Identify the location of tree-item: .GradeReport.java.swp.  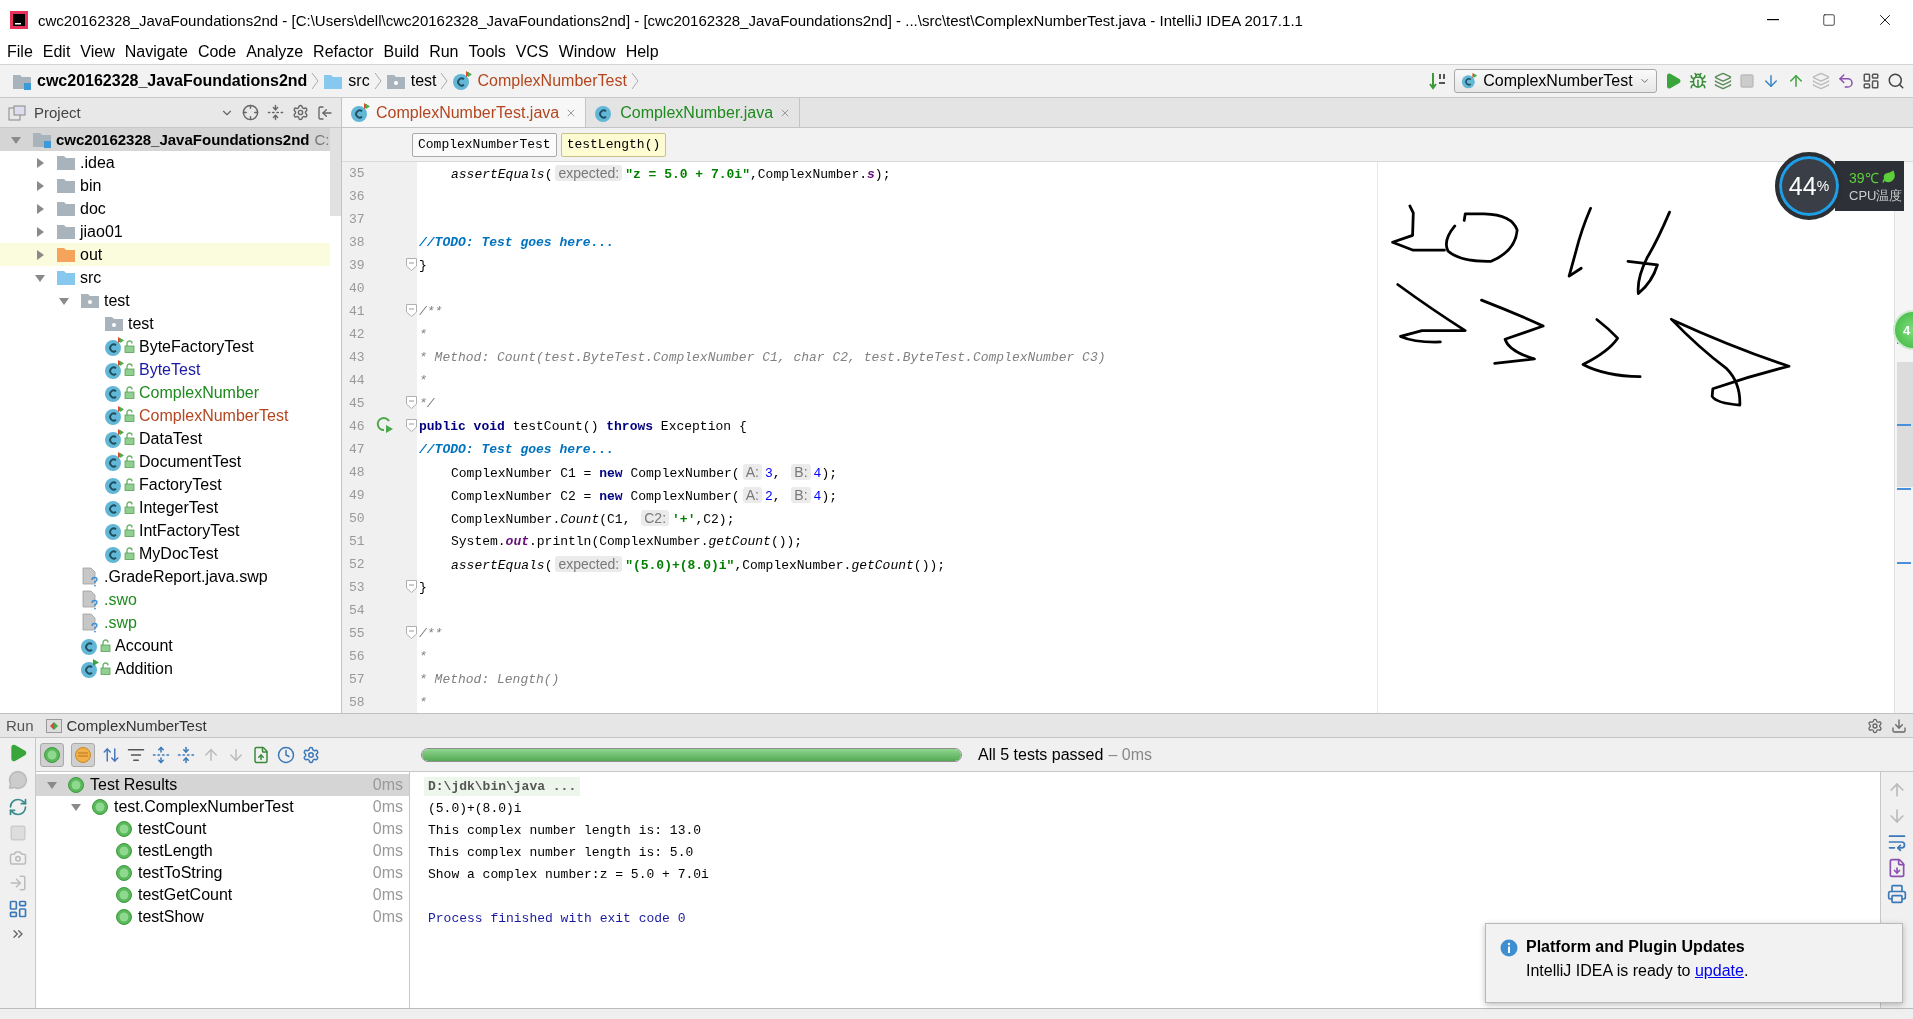
(165, 576).